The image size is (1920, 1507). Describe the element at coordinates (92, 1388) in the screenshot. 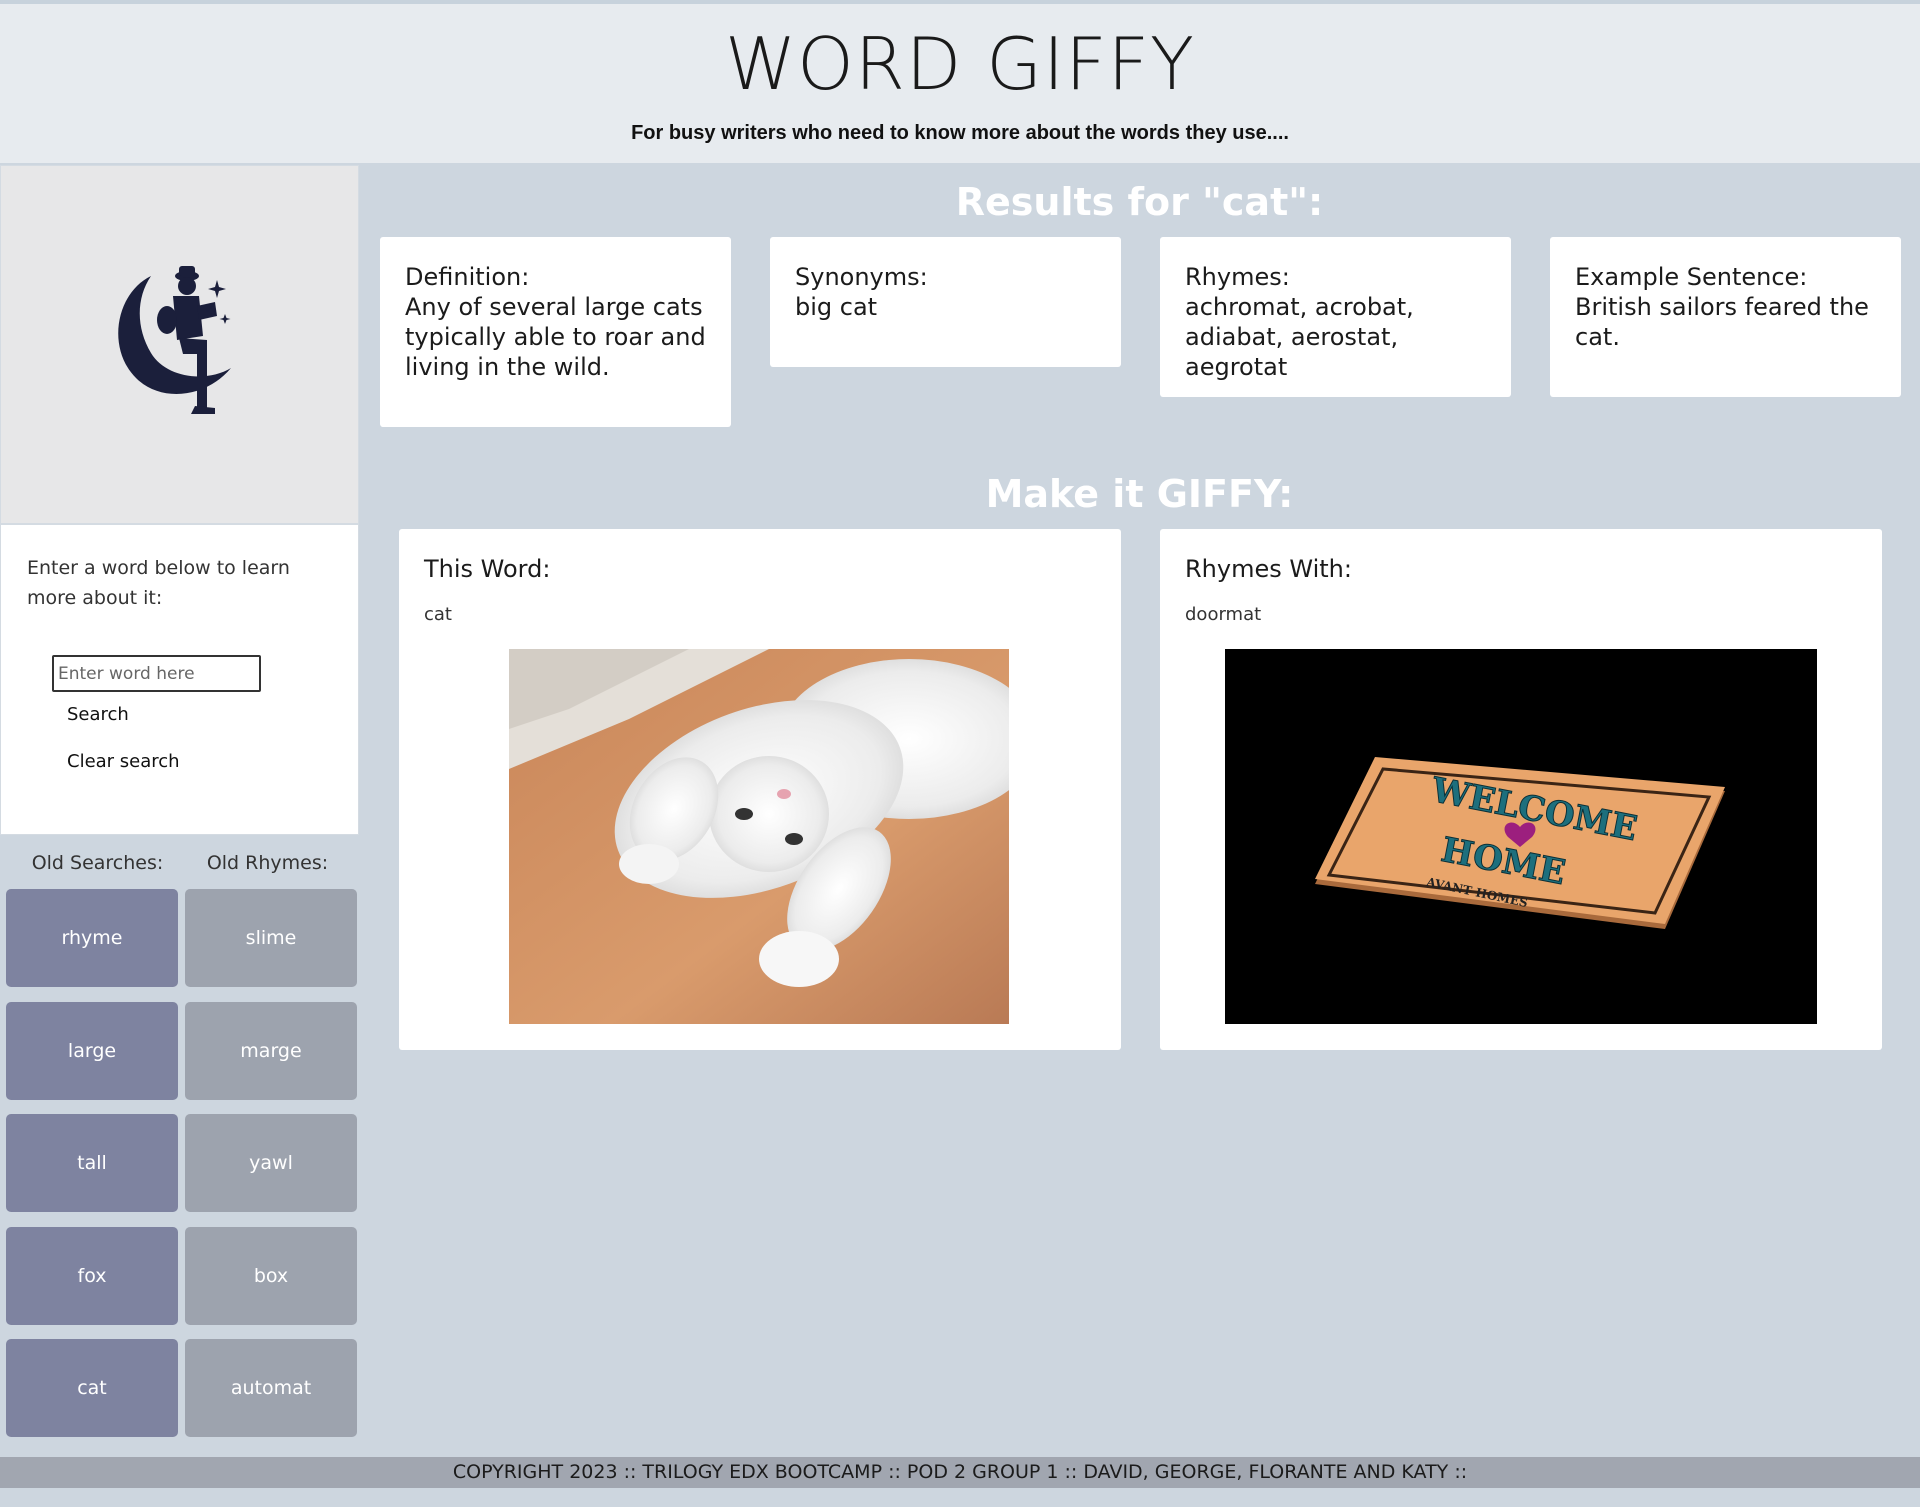

I see `old-search-button: cat` at that location.